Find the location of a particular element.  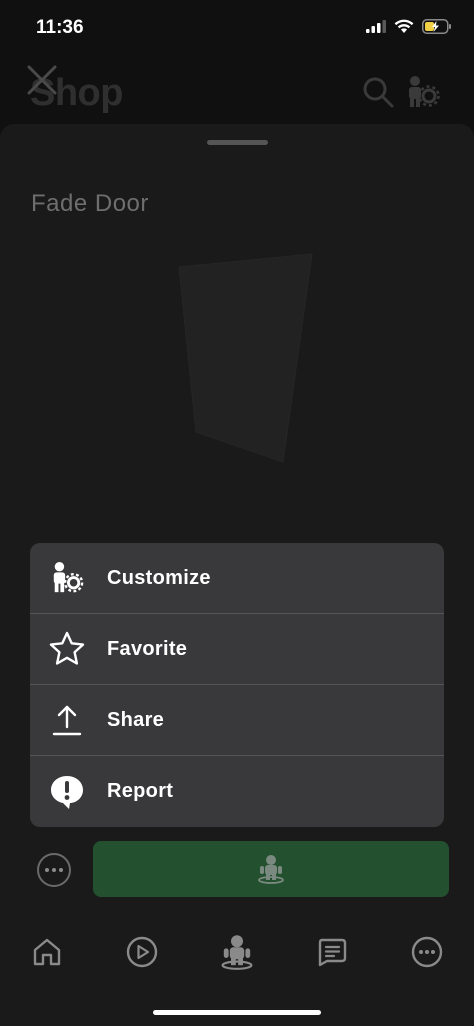

item-preview-image is located at coordinates (245, 358).